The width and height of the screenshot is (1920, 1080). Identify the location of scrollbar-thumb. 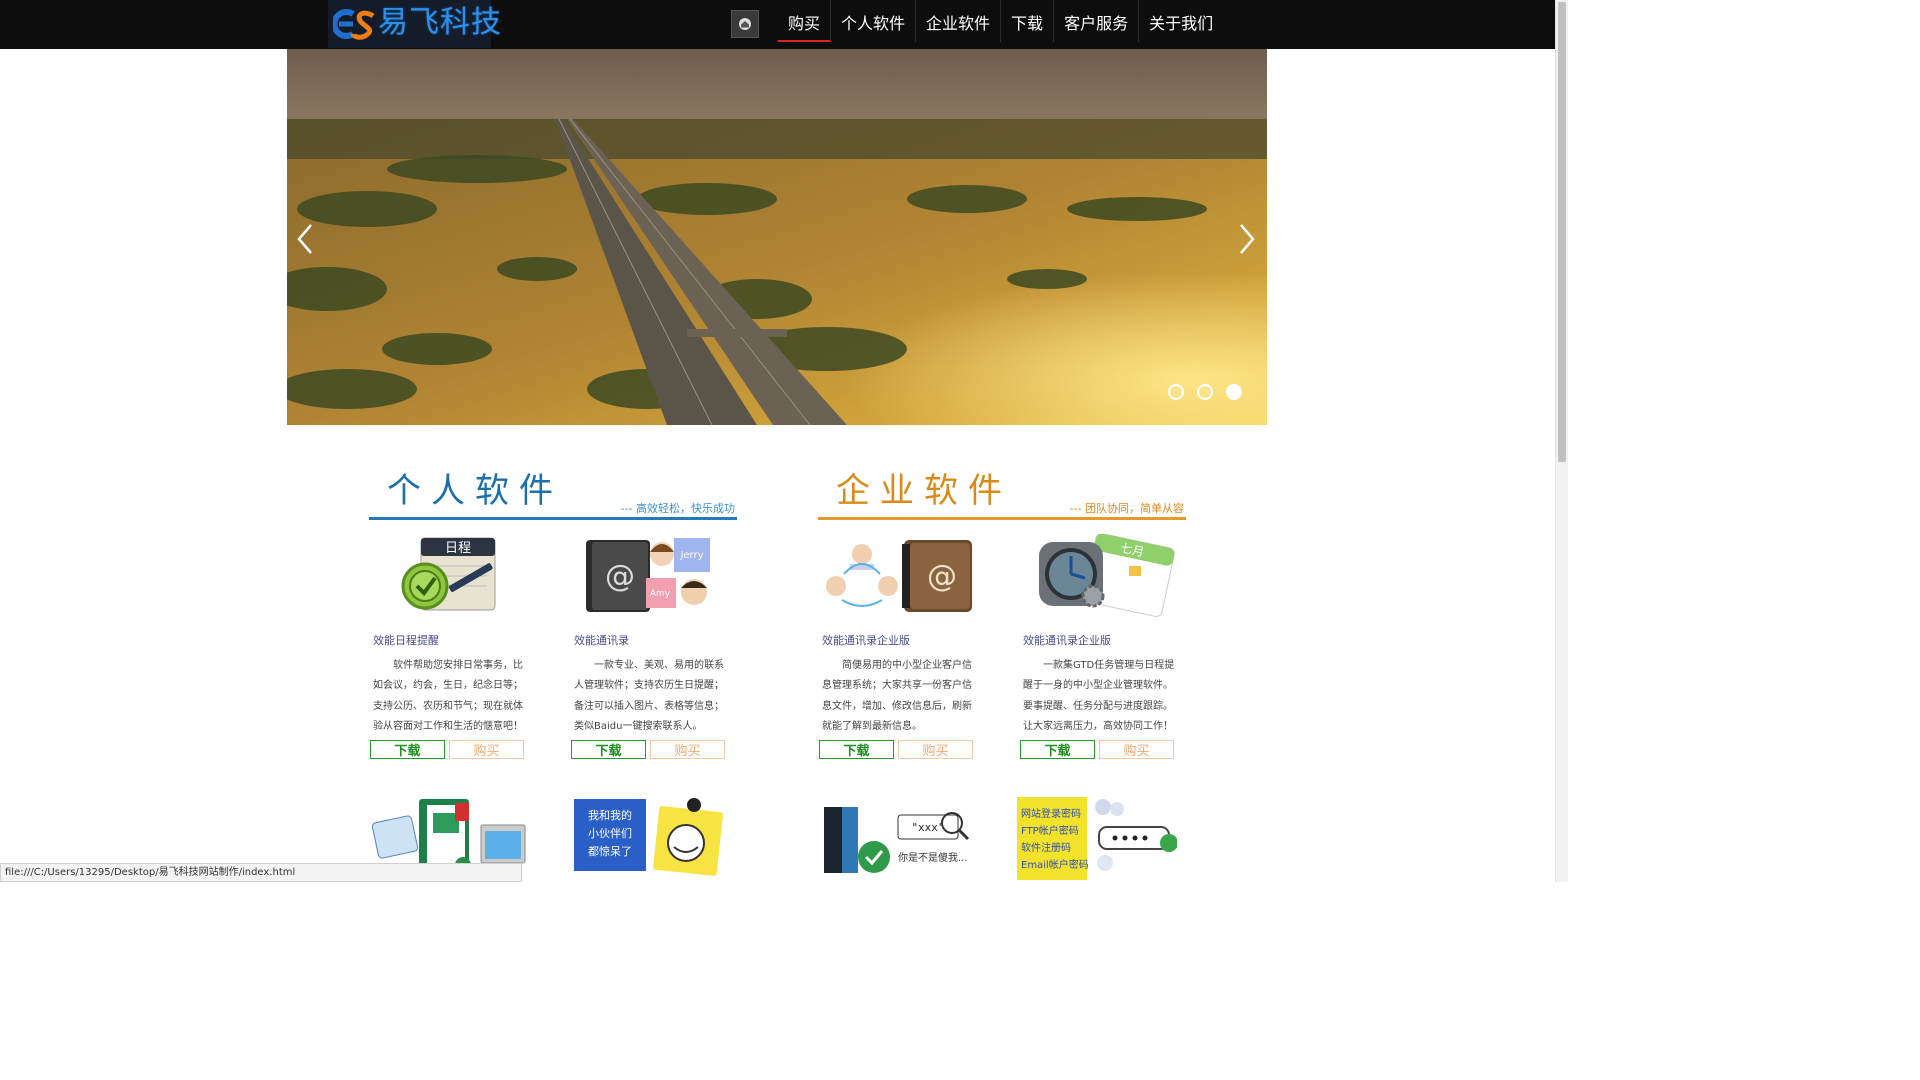
(1562, 232).